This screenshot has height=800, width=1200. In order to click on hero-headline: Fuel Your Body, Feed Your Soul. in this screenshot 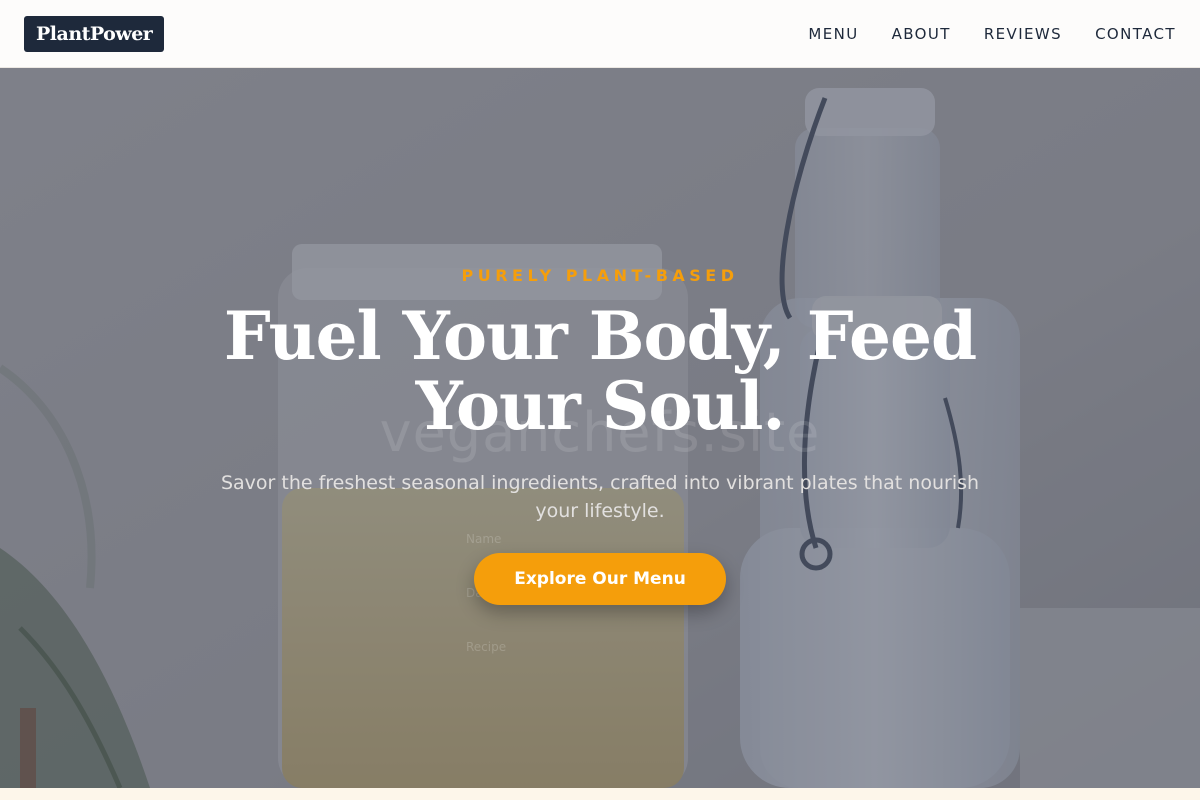, I will do `click(600, 371)`.